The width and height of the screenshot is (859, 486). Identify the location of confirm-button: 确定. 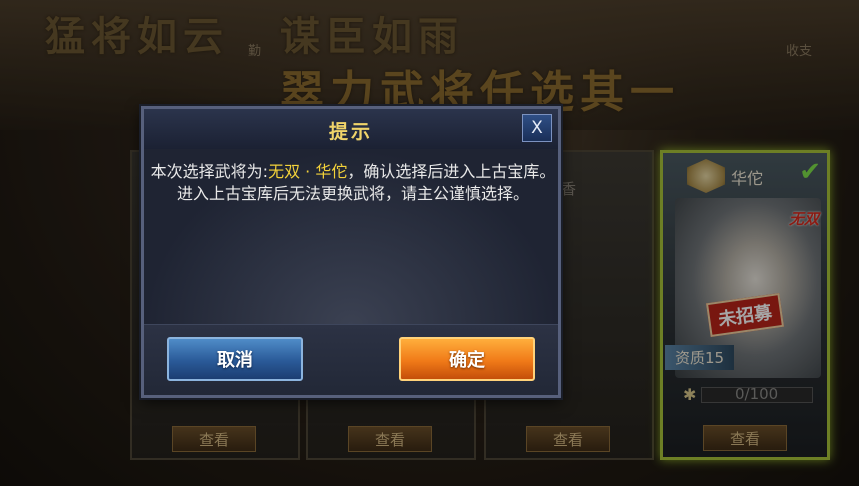
(467, 359).